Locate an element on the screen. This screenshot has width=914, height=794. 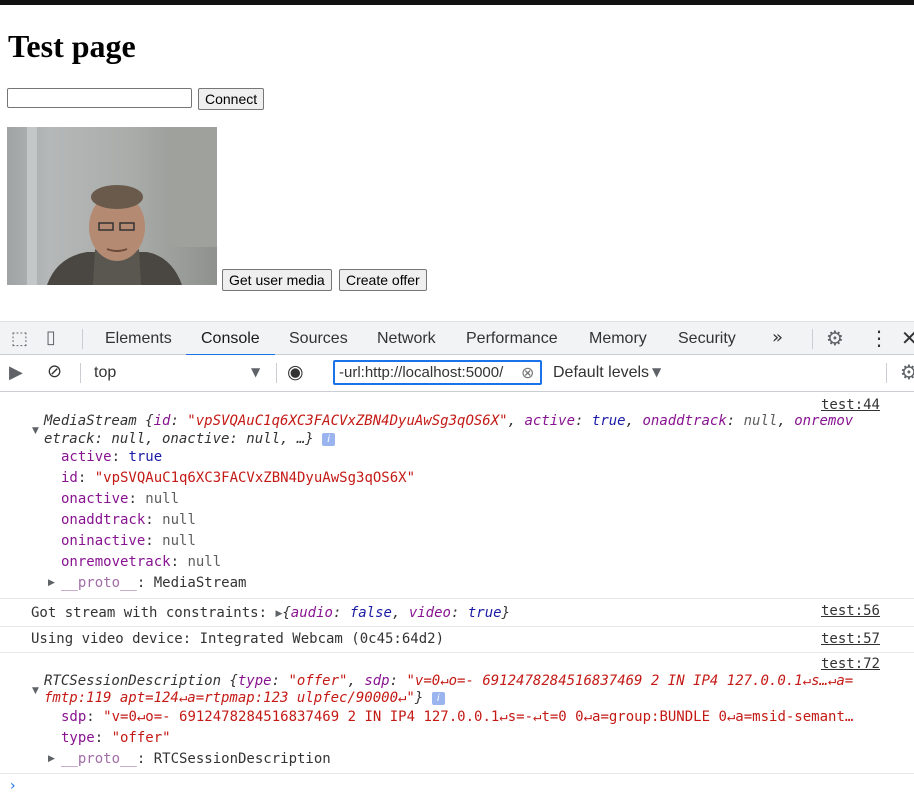
page-title: Test page is located at coordinates (72, 46).